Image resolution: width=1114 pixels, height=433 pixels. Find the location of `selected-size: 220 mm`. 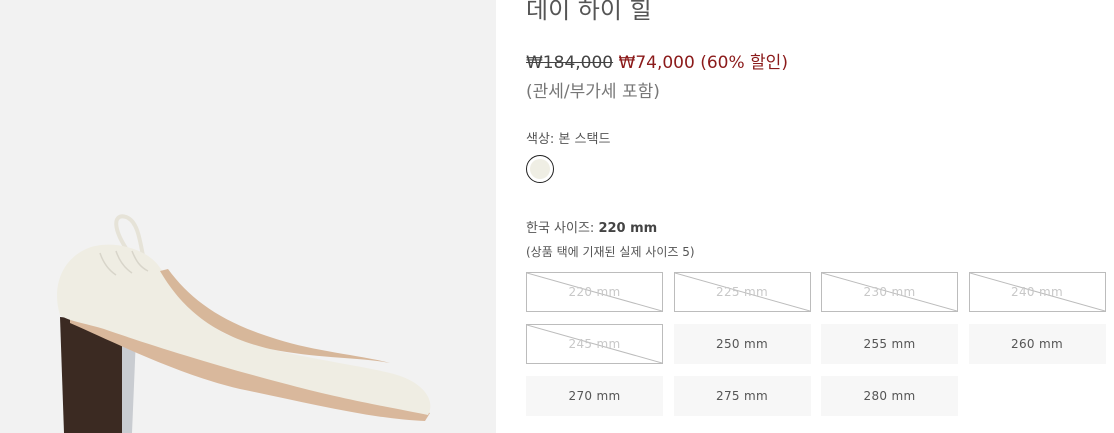

selected-size: 220 mm is located at coordinates (628, 228).